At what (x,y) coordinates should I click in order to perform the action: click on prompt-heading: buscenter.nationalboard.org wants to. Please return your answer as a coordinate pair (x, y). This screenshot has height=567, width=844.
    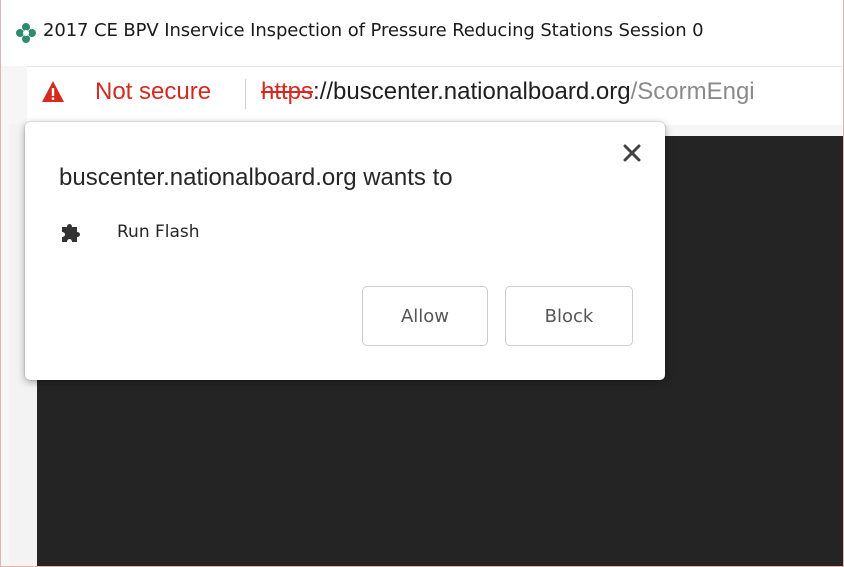
    Looking at the image, I should click on (256, 177).